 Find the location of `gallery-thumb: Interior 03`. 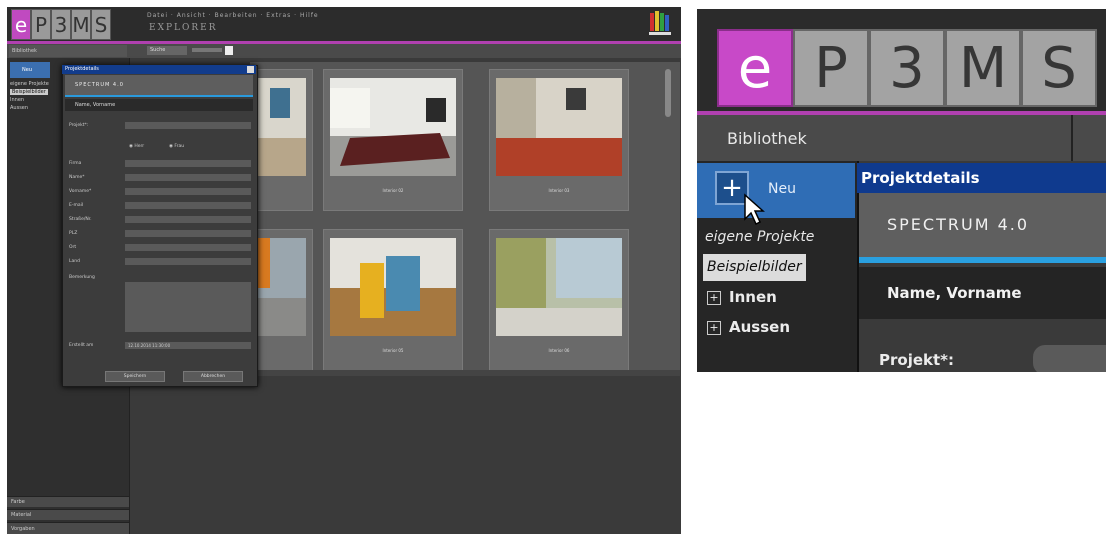

gallery-thumb: Interior 03 is located at coordinates (559, 140).